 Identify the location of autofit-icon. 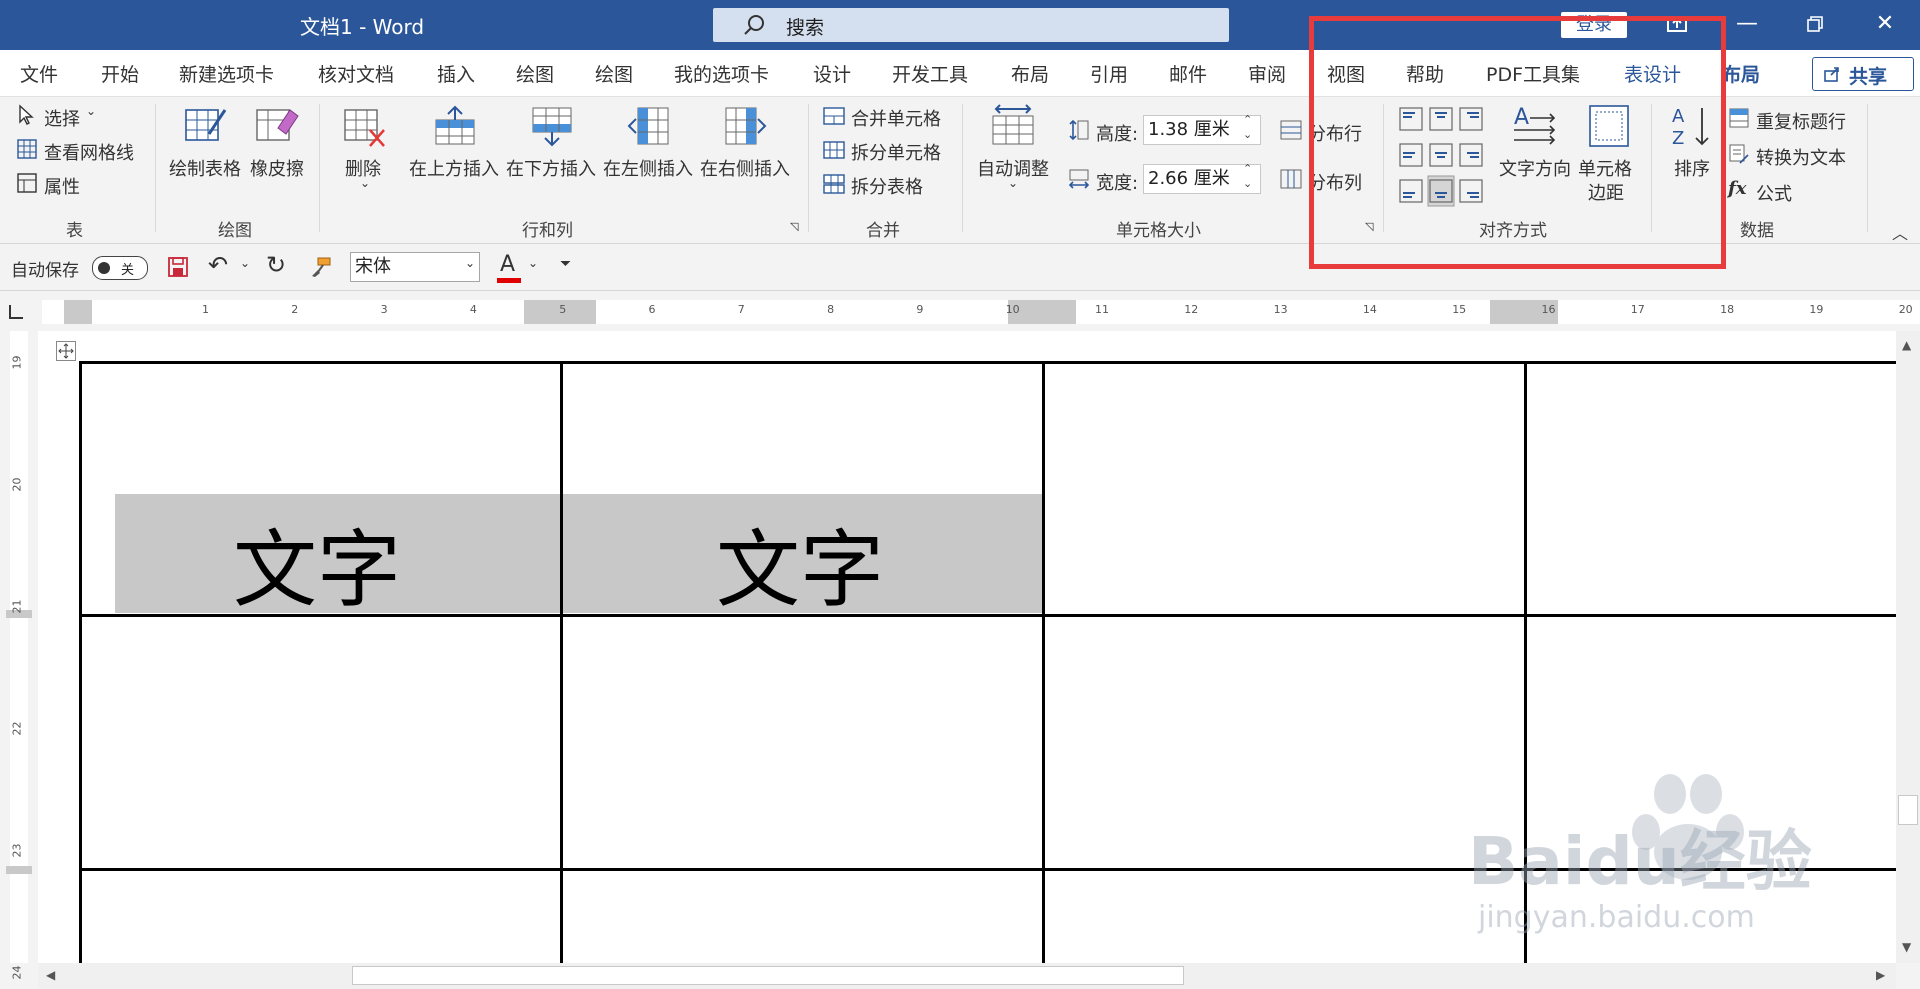
(1013, 124).